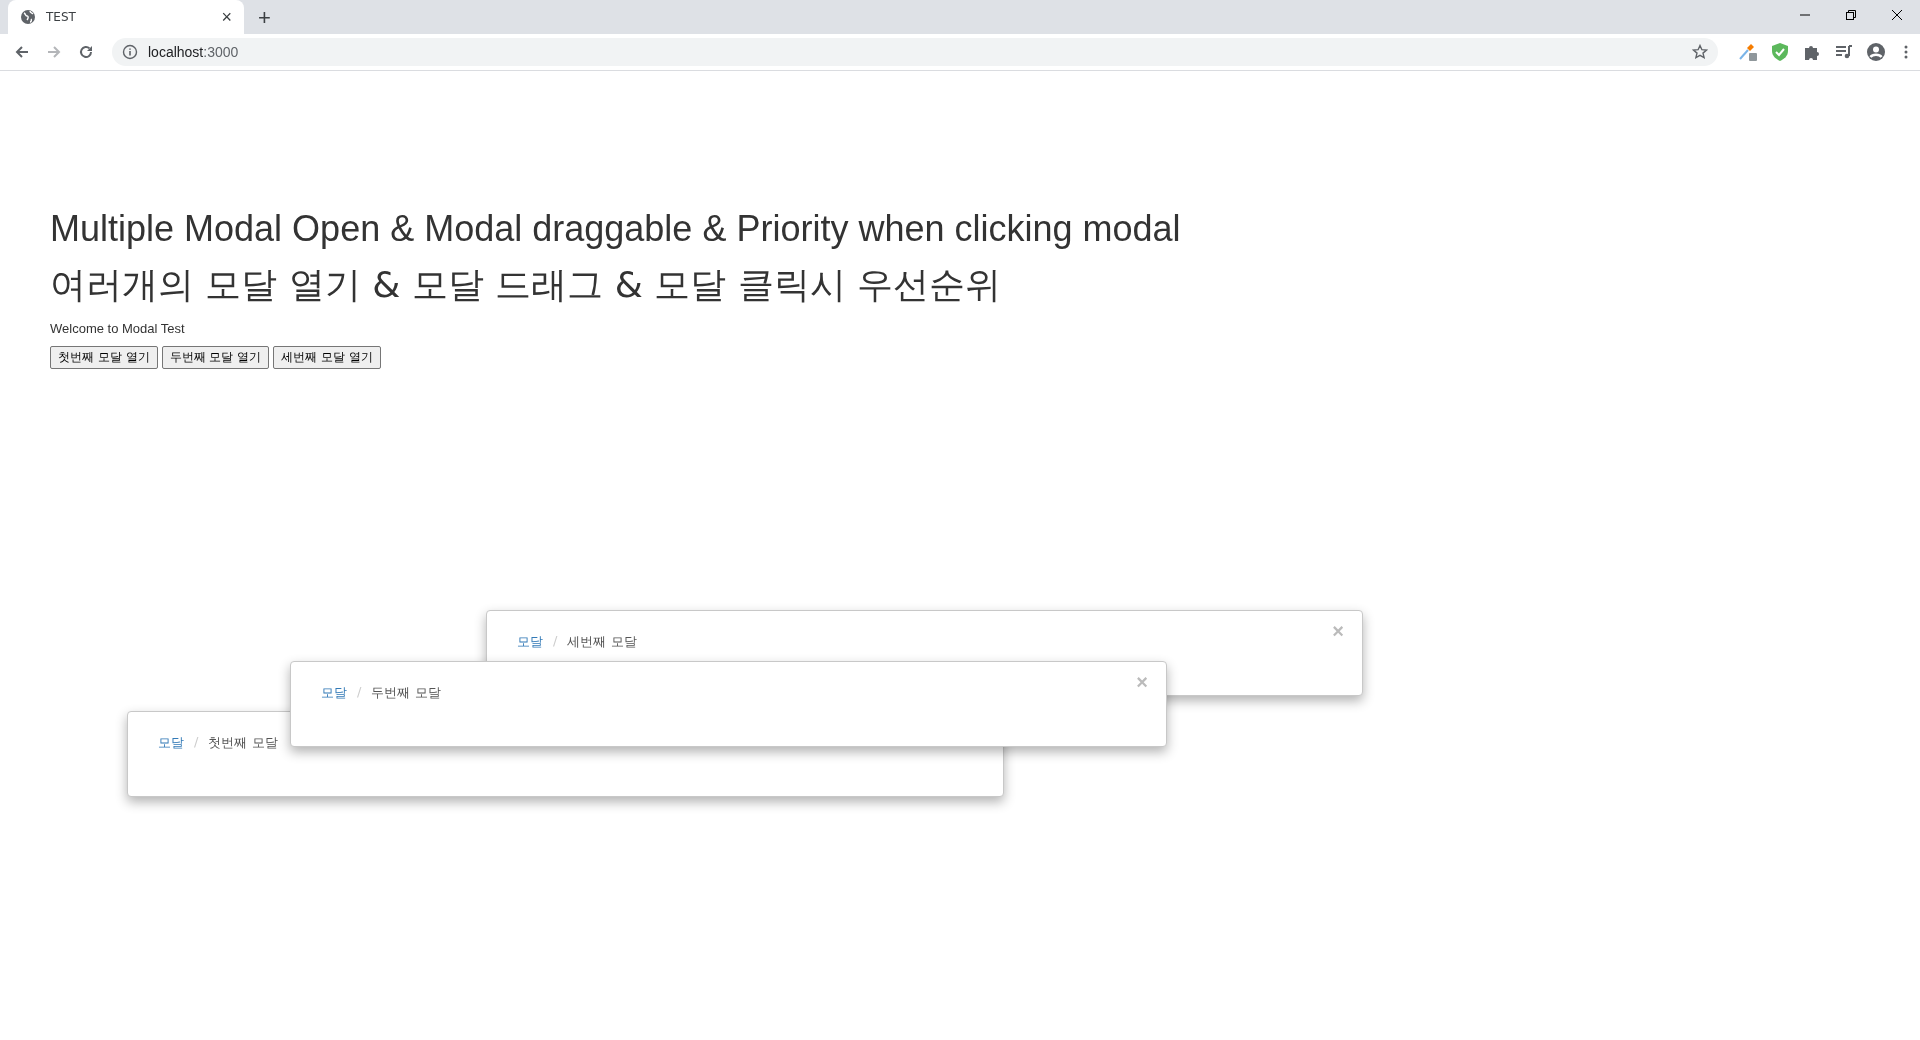 The width and height of the screenshot is (1920, 1040). I want to click on profile-icon, so click(1876, 52).